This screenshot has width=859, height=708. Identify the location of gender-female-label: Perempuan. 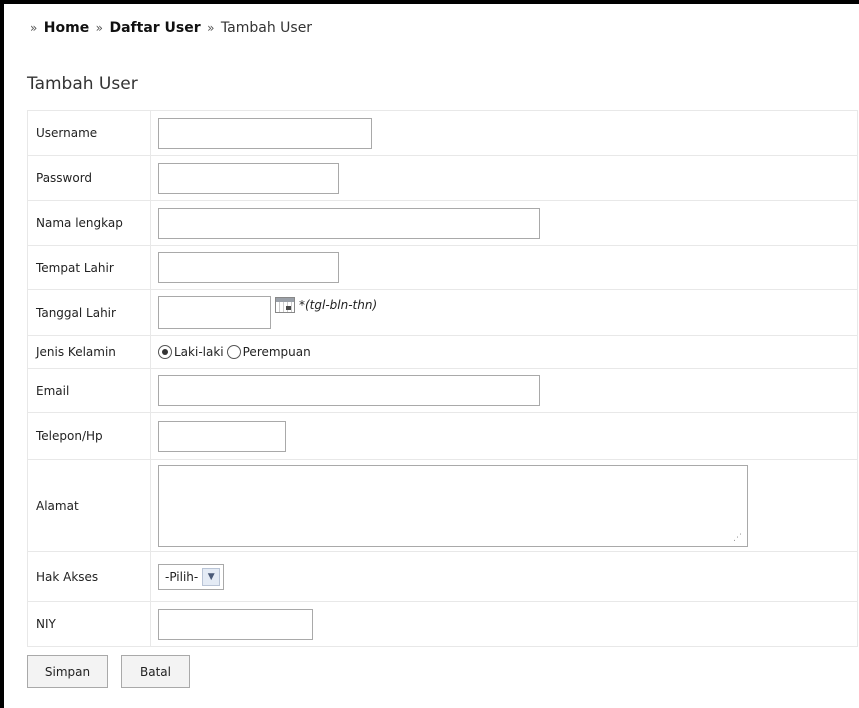
(276, 352).